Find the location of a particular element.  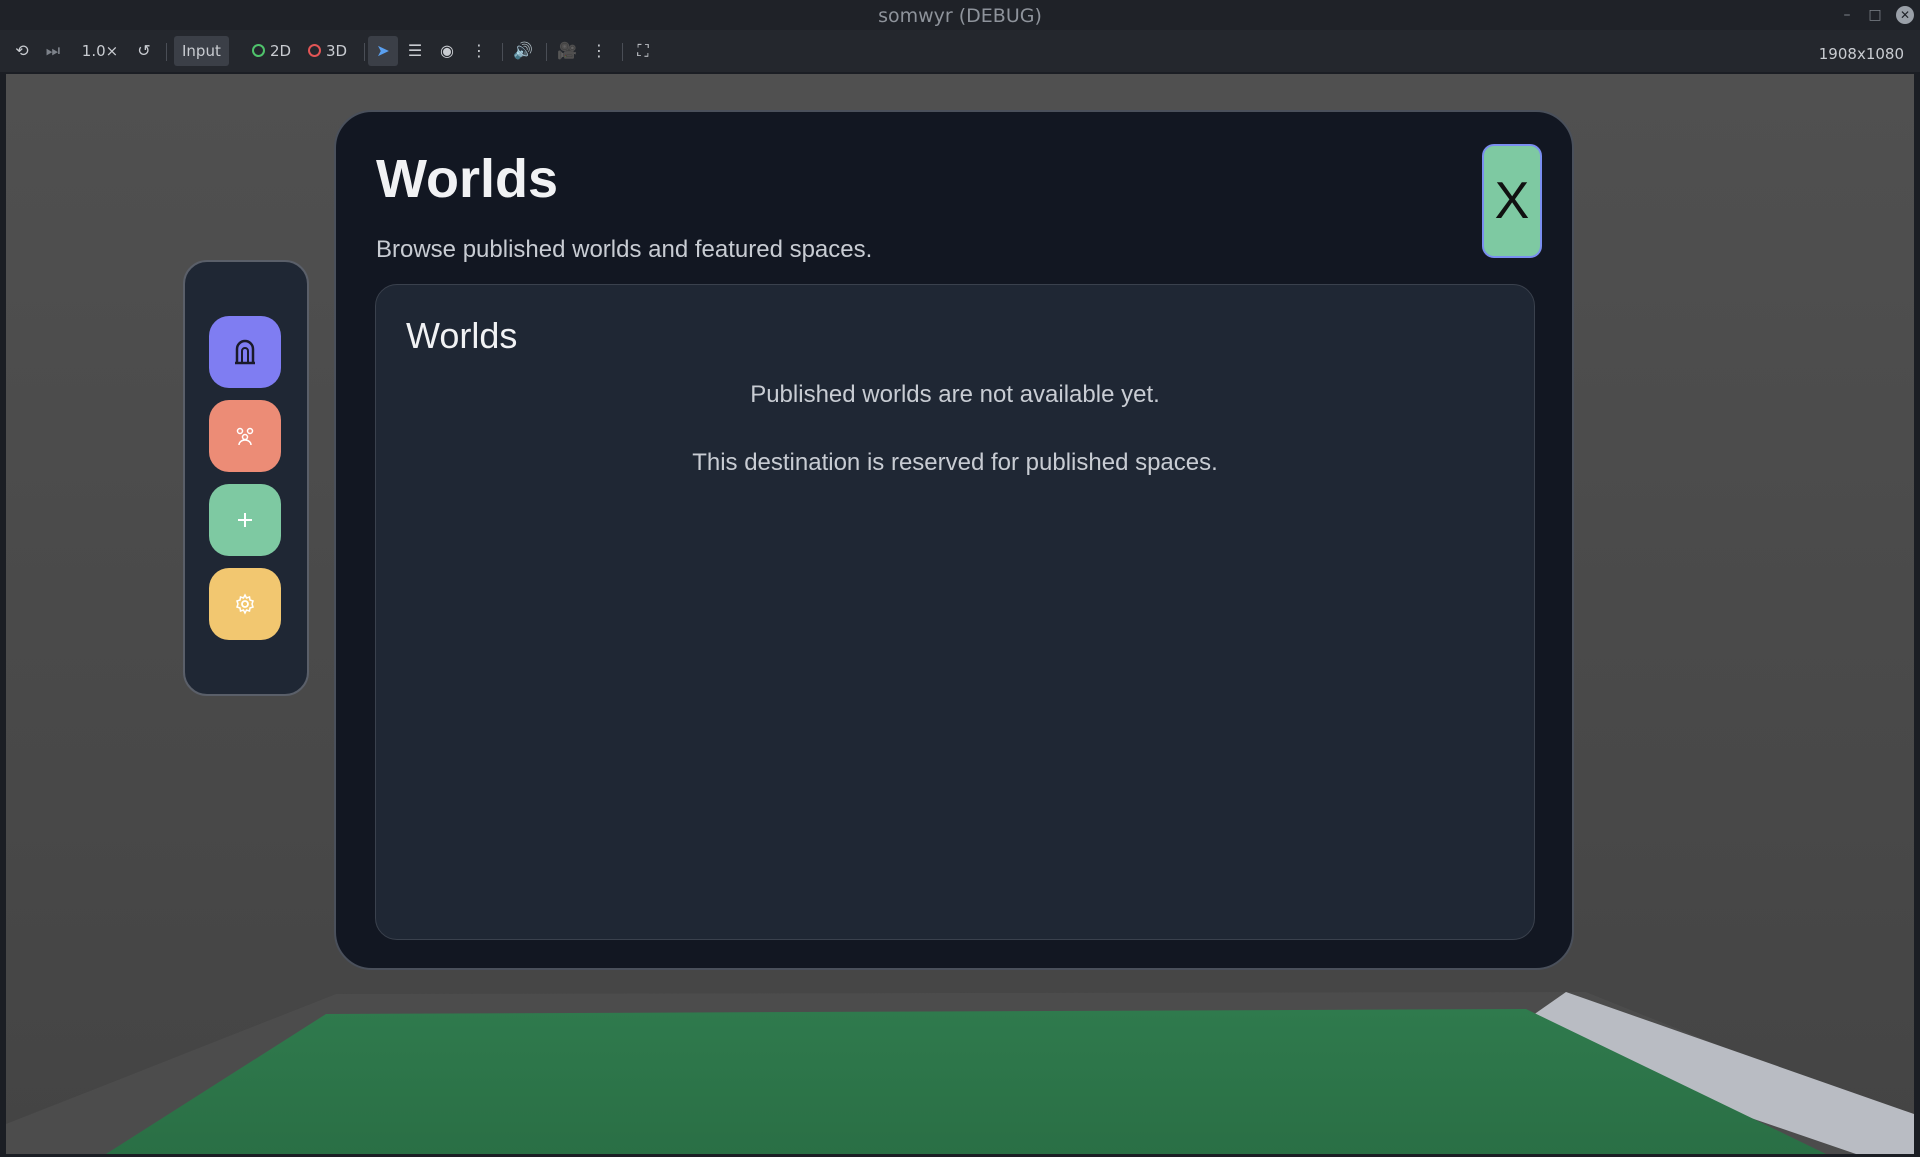

pause-icon: ⟲ is located at coordinates (22, 51).